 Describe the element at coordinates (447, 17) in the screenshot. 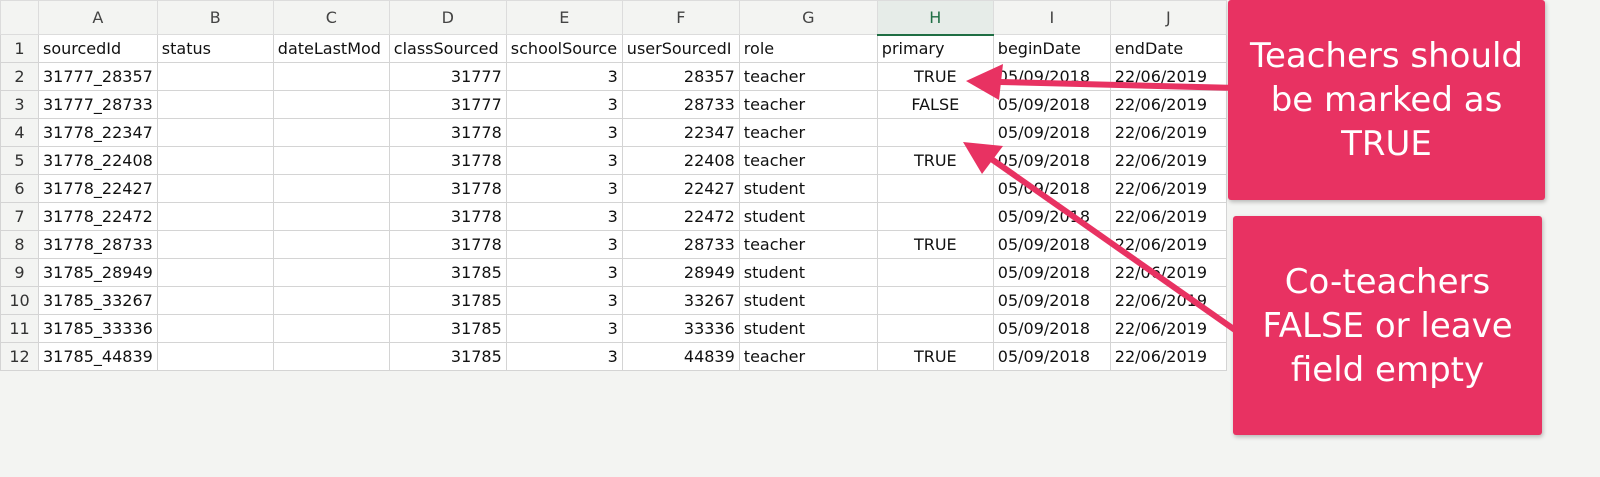

I see `column-header-d: D` at that location.